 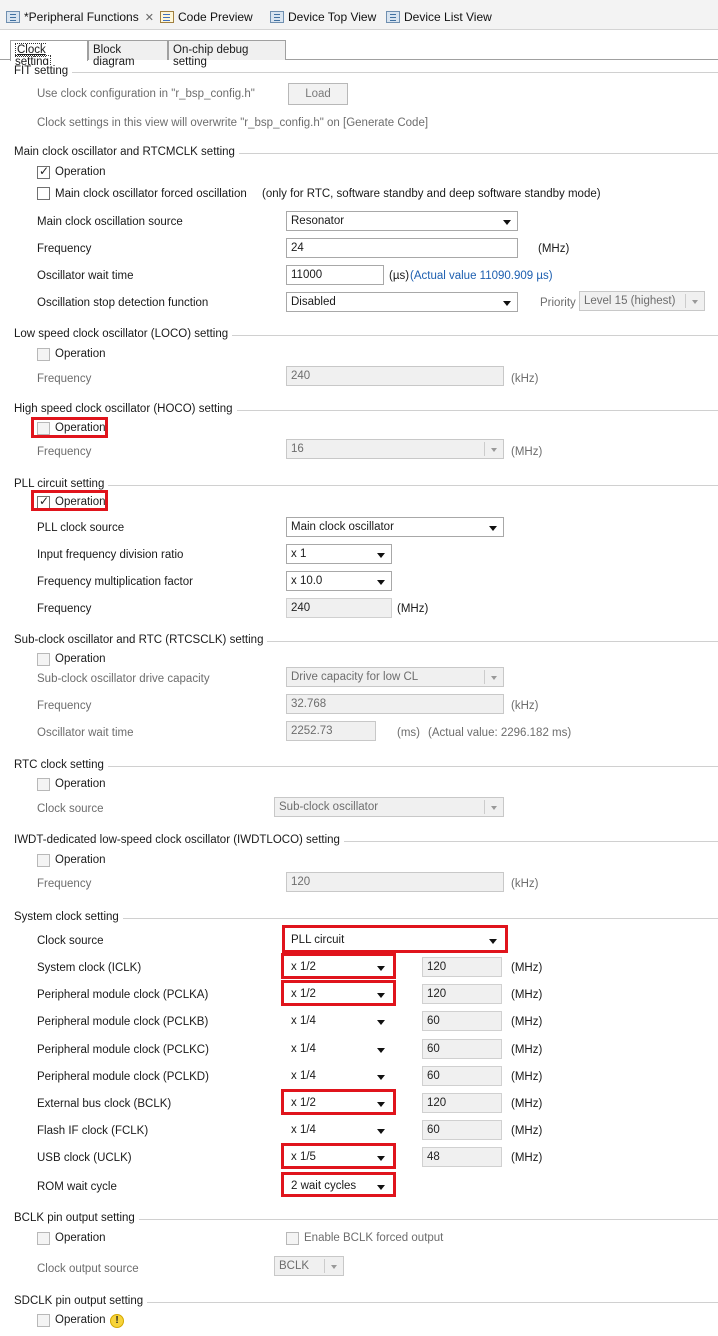 I want to click on iwdt-freq-unit: (kHz), so click(x=525, y=884).